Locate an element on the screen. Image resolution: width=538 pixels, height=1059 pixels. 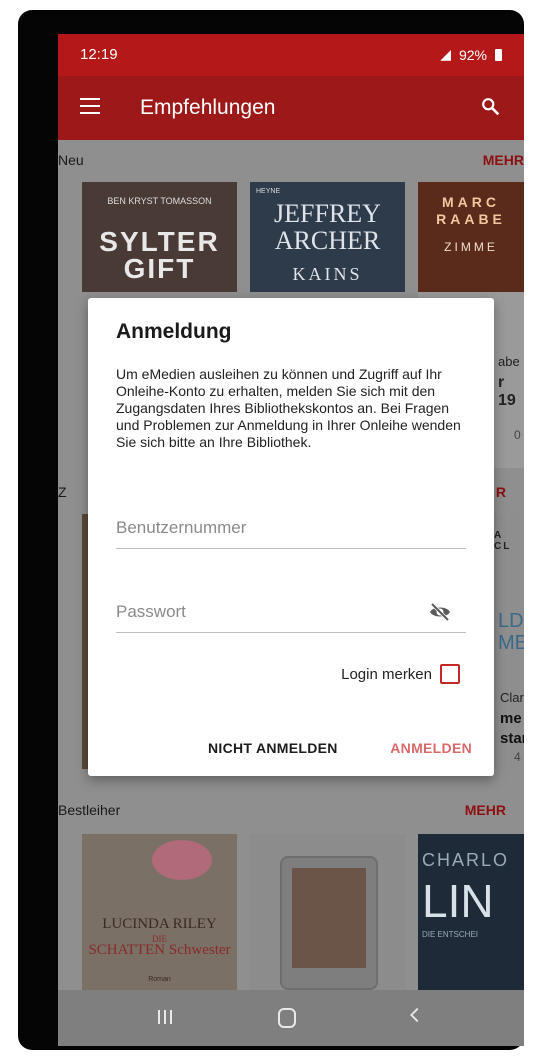
cover-title: SYLTER GIFT is located at coordinates (159, 255).